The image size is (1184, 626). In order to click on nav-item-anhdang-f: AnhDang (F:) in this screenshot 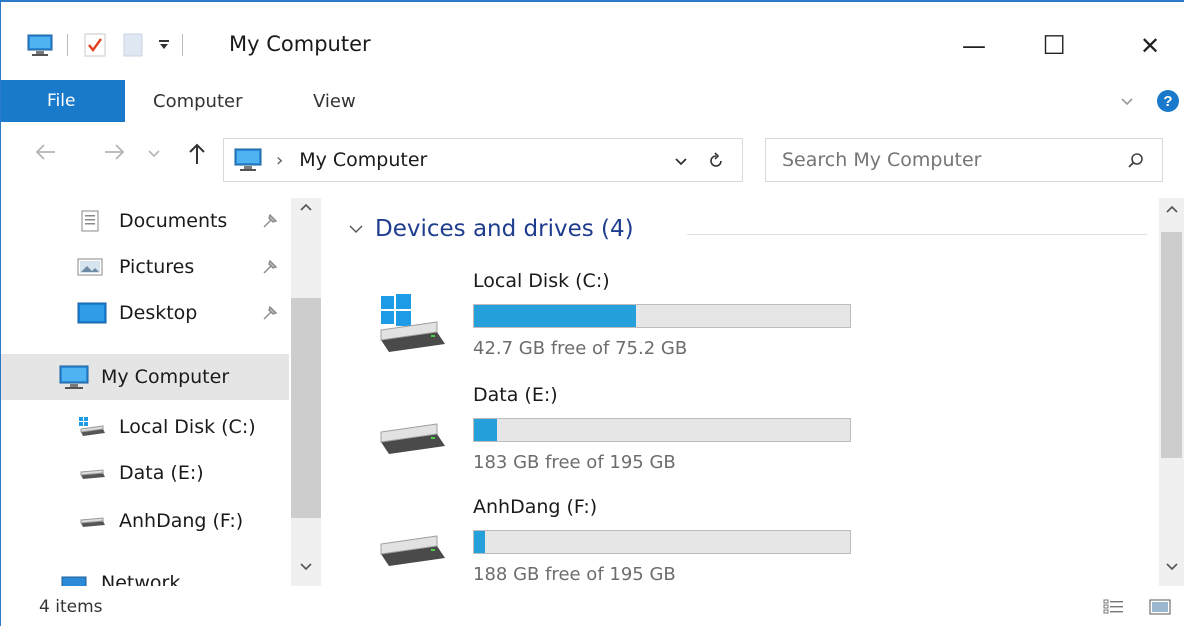, I will do `click(145, 521)`.